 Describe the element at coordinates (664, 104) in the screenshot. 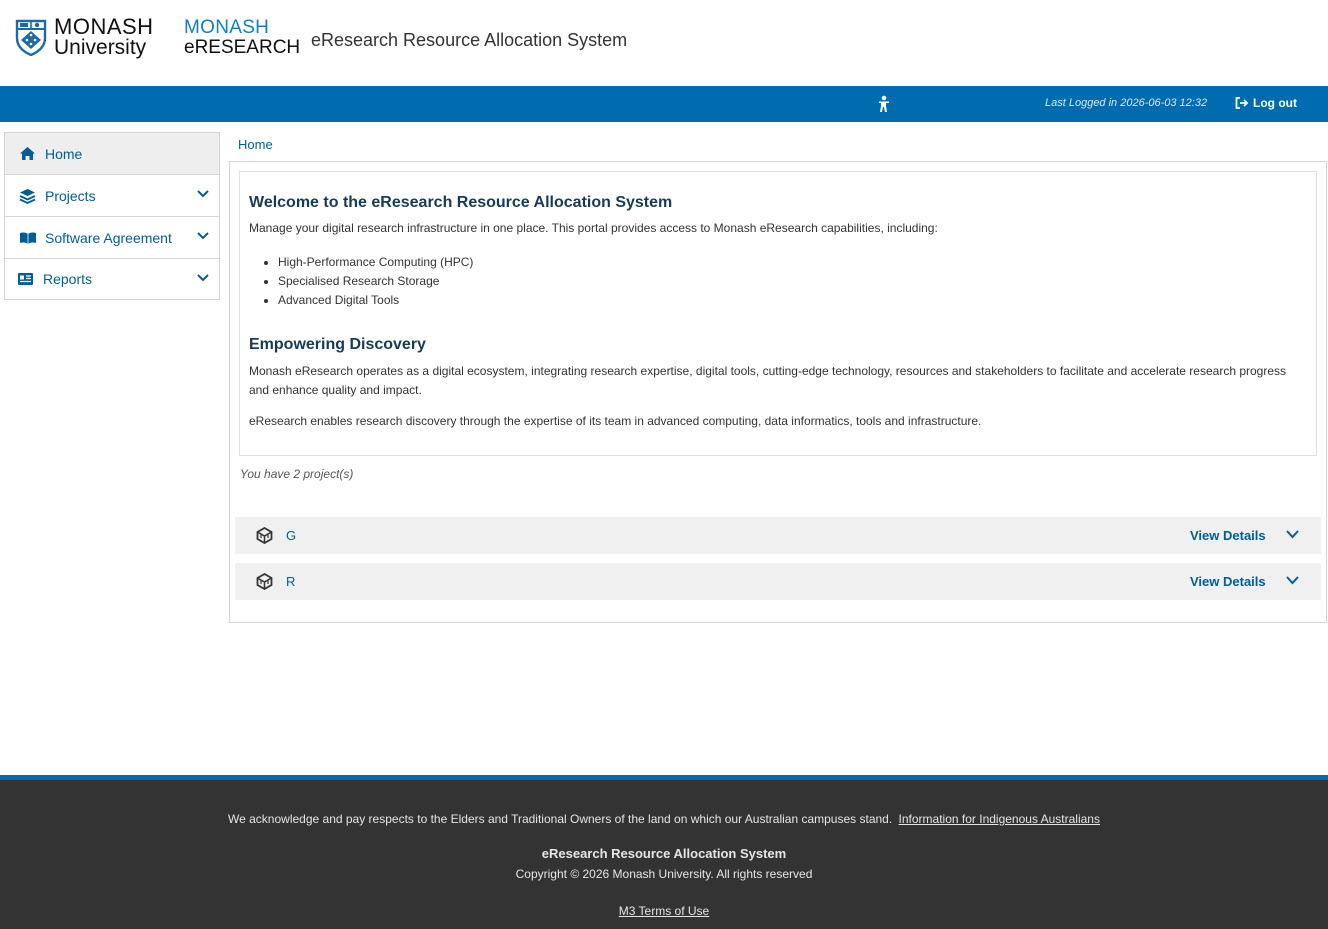

I see `top-nav-bar: Last Logged in 2026-06-03 12:32 Log out` at that location.